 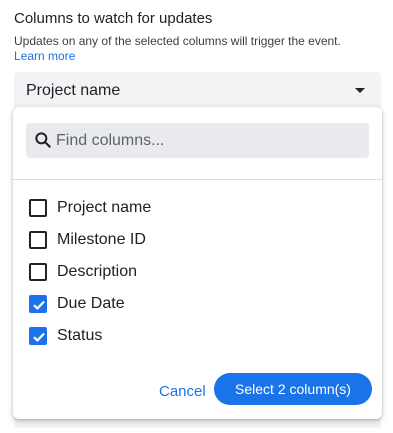 I want to click on option-label: Due Date, so click(x=91, y=303).